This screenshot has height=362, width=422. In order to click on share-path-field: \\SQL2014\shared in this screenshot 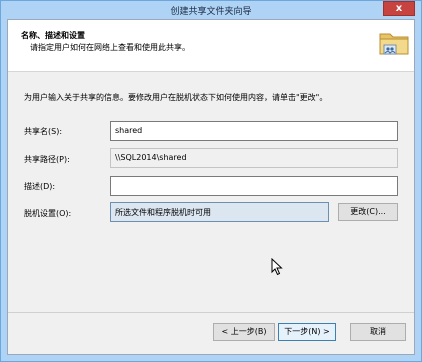, I will do `click(254, 158)`.